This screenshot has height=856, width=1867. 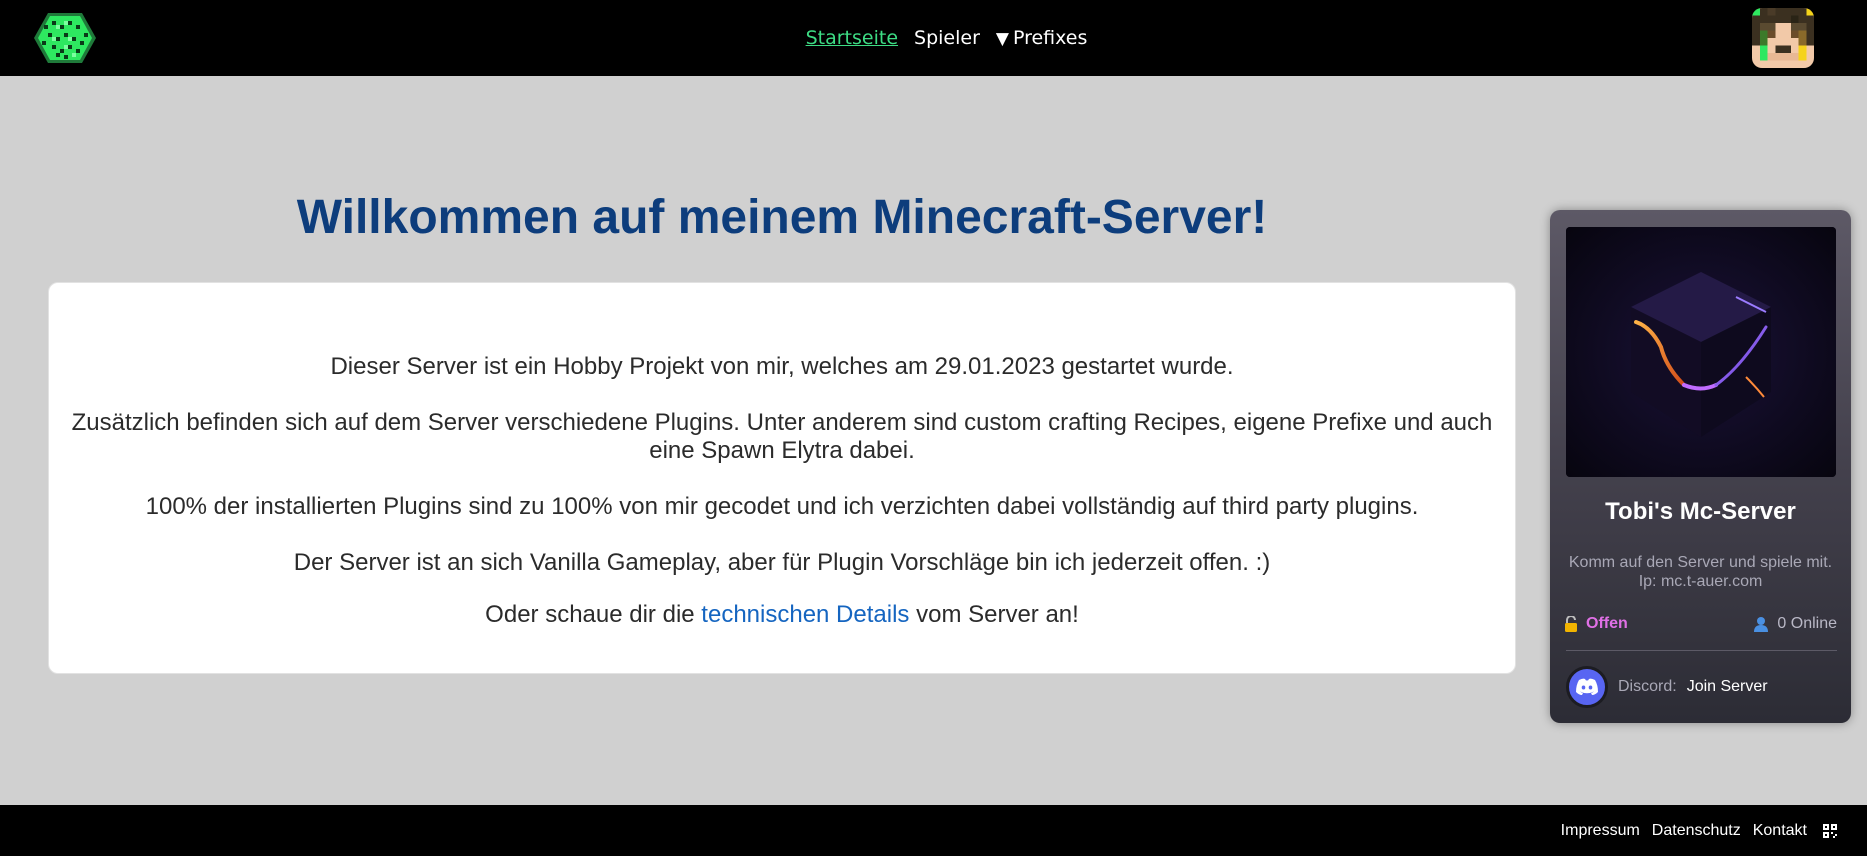 I want to click on page-title: Willkommen auf meinem Minecraft-Server!, so click(x=782, y=217).